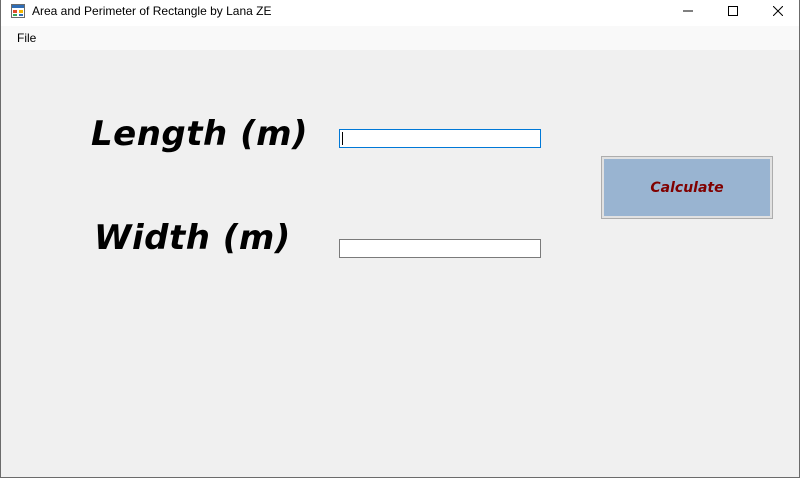  Describe the element at coordinates (200, 134) in the screenshot. I see `length-label: Length (m)` at that location.